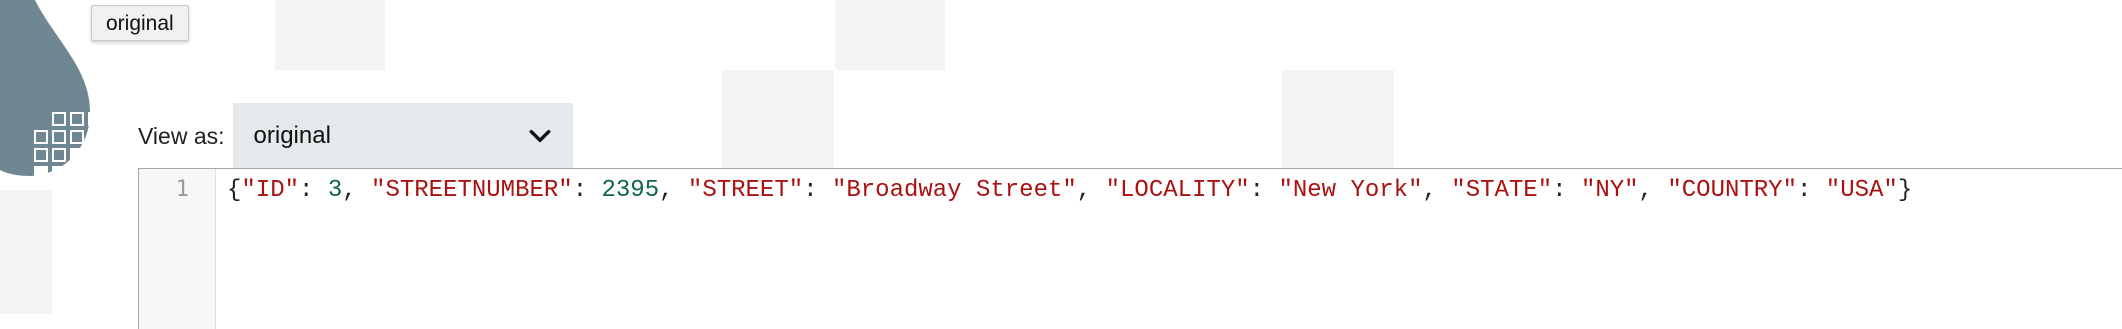 The image size is (2122, 329). I want to click on code-token-key: "STREET", so click(745, 190).